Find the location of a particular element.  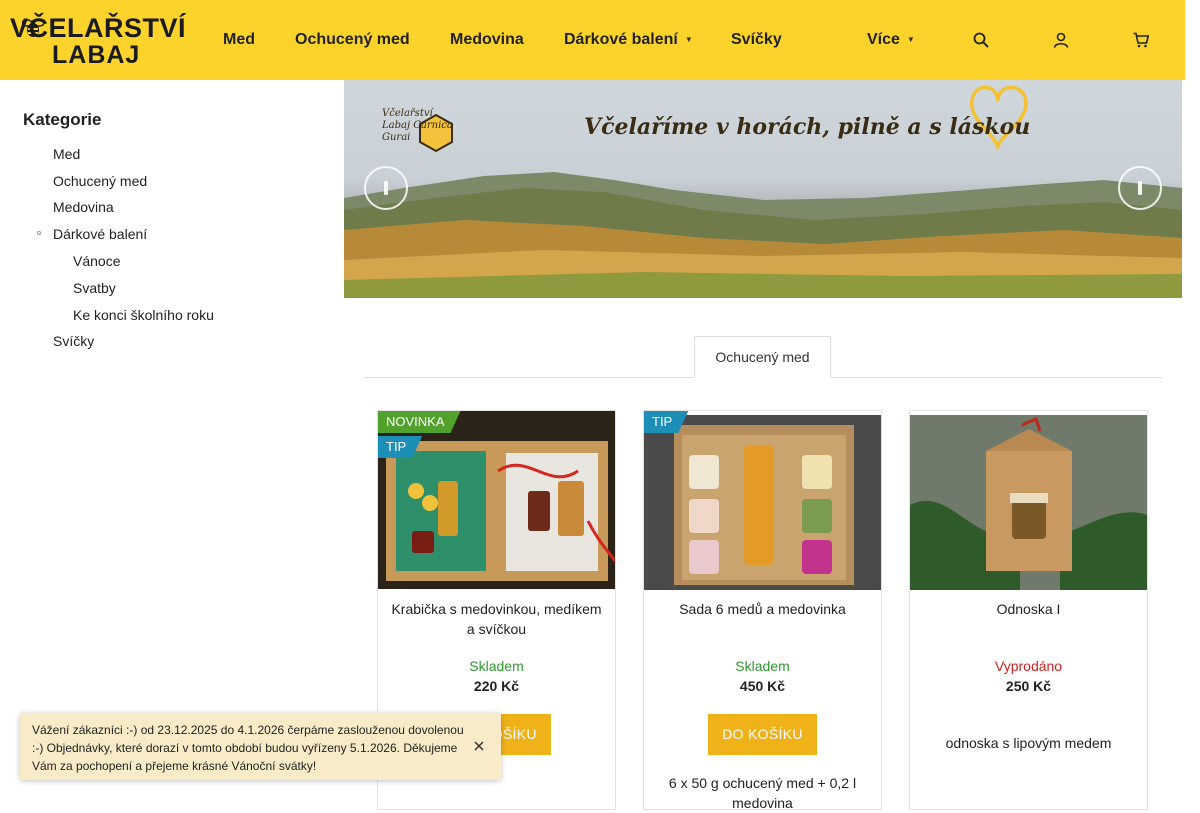

nav-label: Více is located at coordinates (883, 39).